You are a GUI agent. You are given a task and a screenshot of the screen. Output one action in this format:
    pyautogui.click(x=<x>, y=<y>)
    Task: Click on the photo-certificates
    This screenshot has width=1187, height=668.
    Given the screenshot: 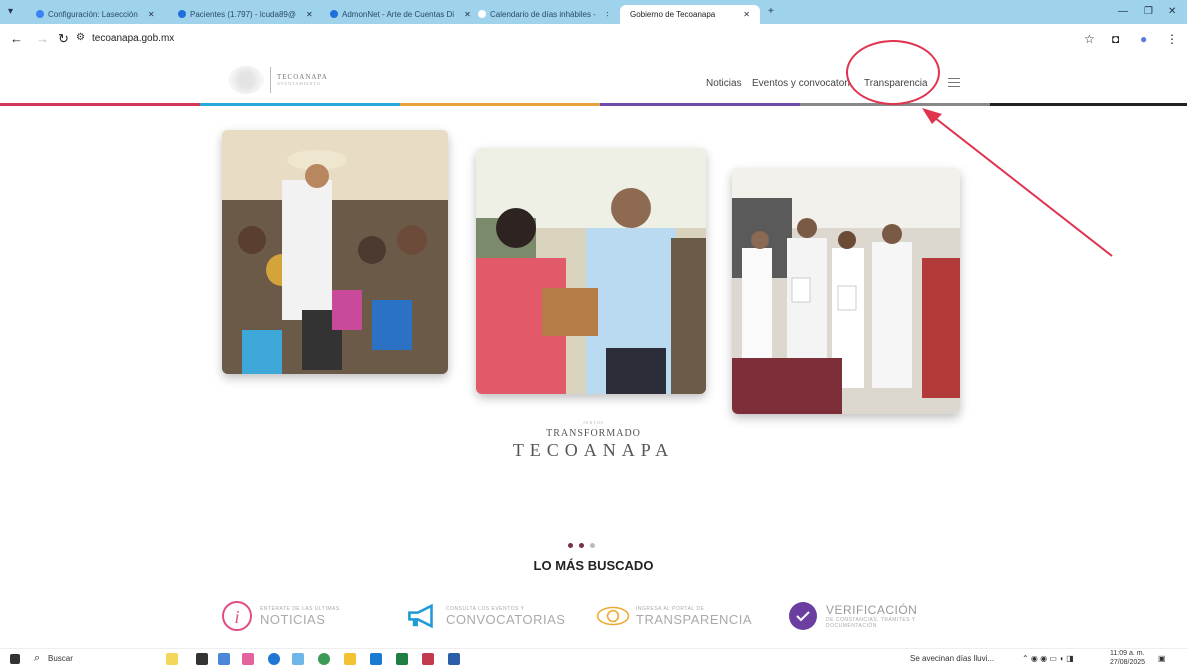 What is the action you would take?
    pyautogui.click(x=846, y=291)
    